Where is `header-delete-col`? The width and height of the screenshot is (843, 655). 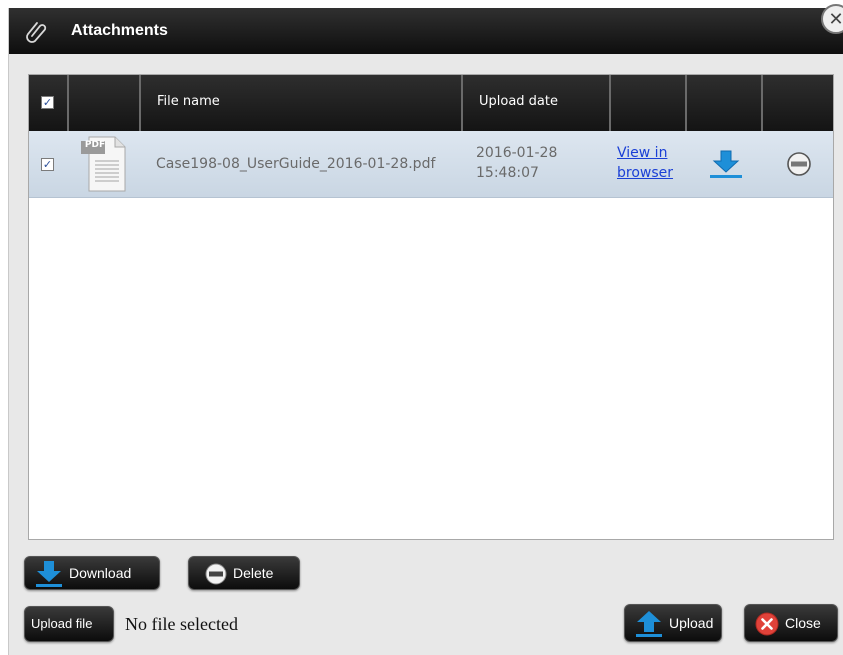 header-delete-col is located at coordinates (798, 103).